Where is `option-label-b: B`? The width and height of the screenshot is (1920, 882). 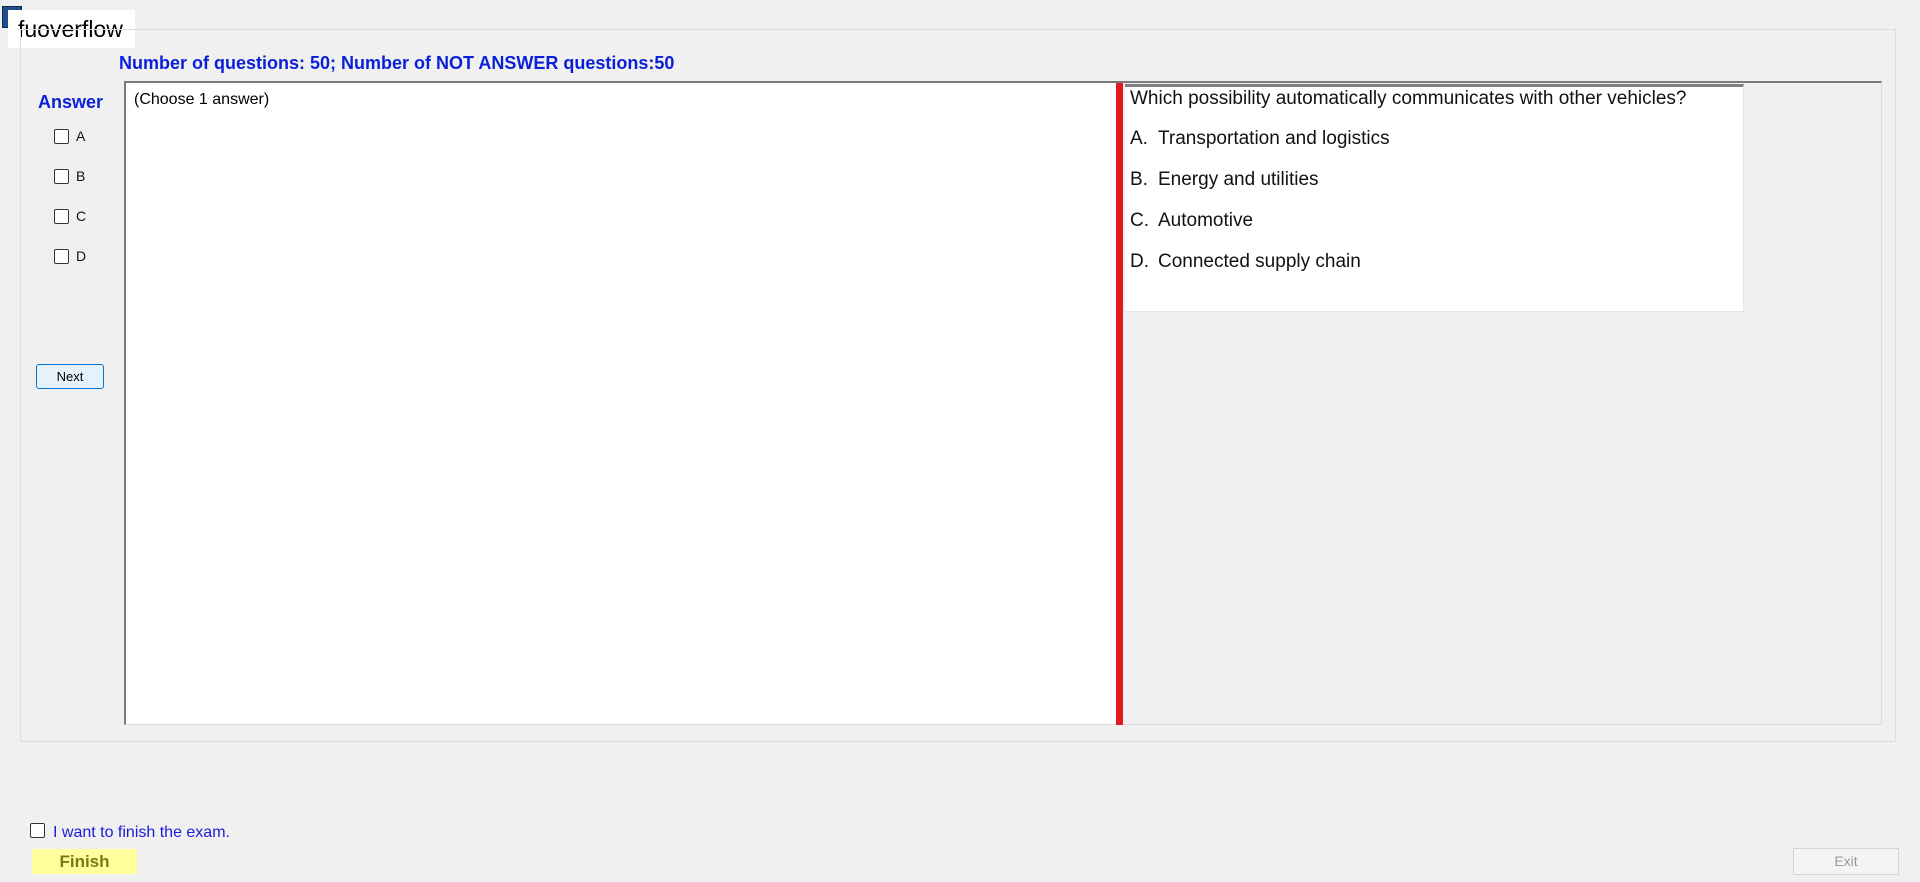 option-label-b: B is located at coordinates (81, 176).